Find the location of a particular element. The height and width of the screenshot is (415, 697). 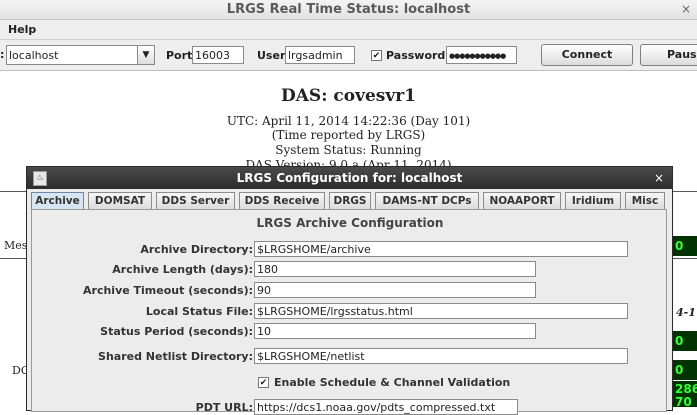

window-close-icon: × is located at coordinates (686, 9).